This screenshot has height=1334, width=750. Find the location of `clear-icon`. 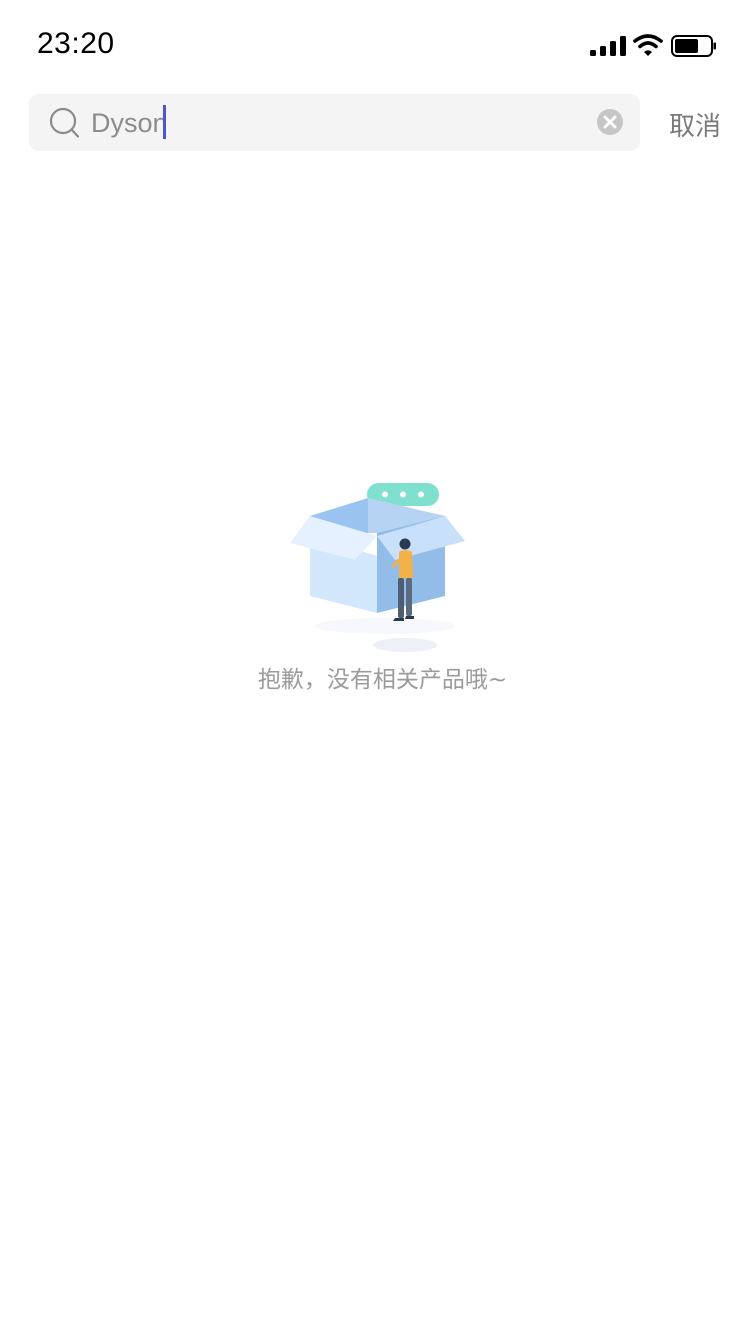

clear-icon is located at coordinates (610, 122).